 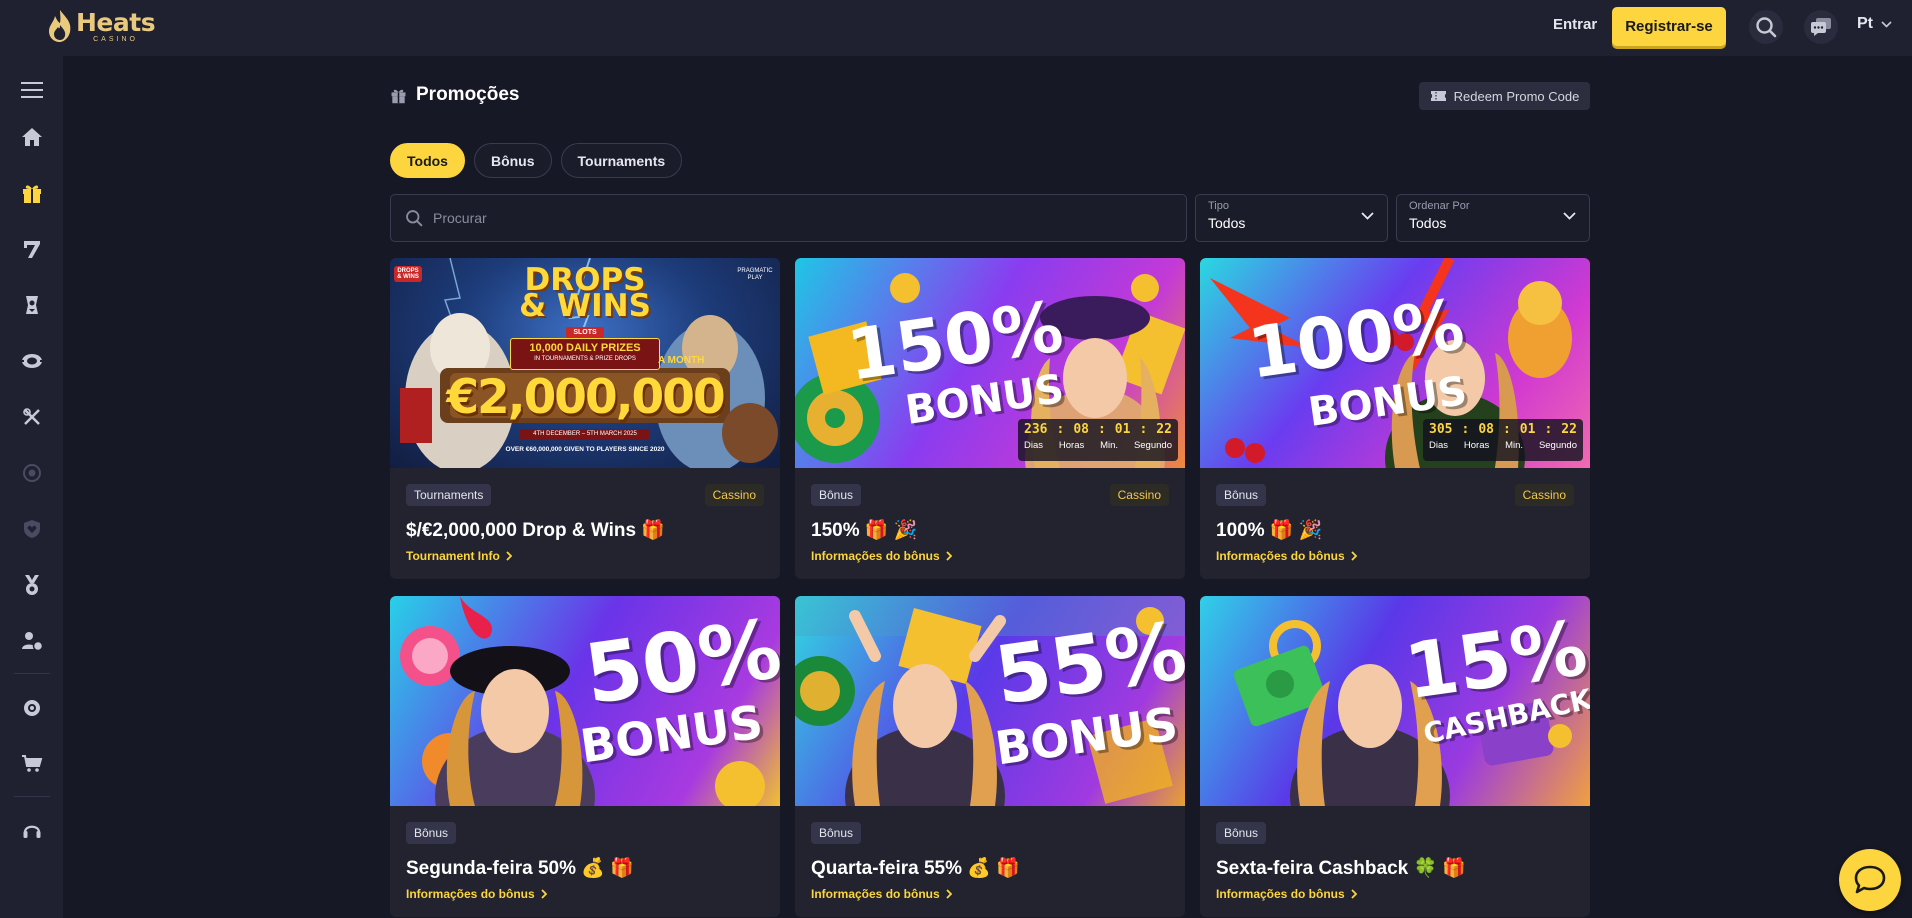 I want to click on banner-month: A MONTH, so click(x=681, y=360).